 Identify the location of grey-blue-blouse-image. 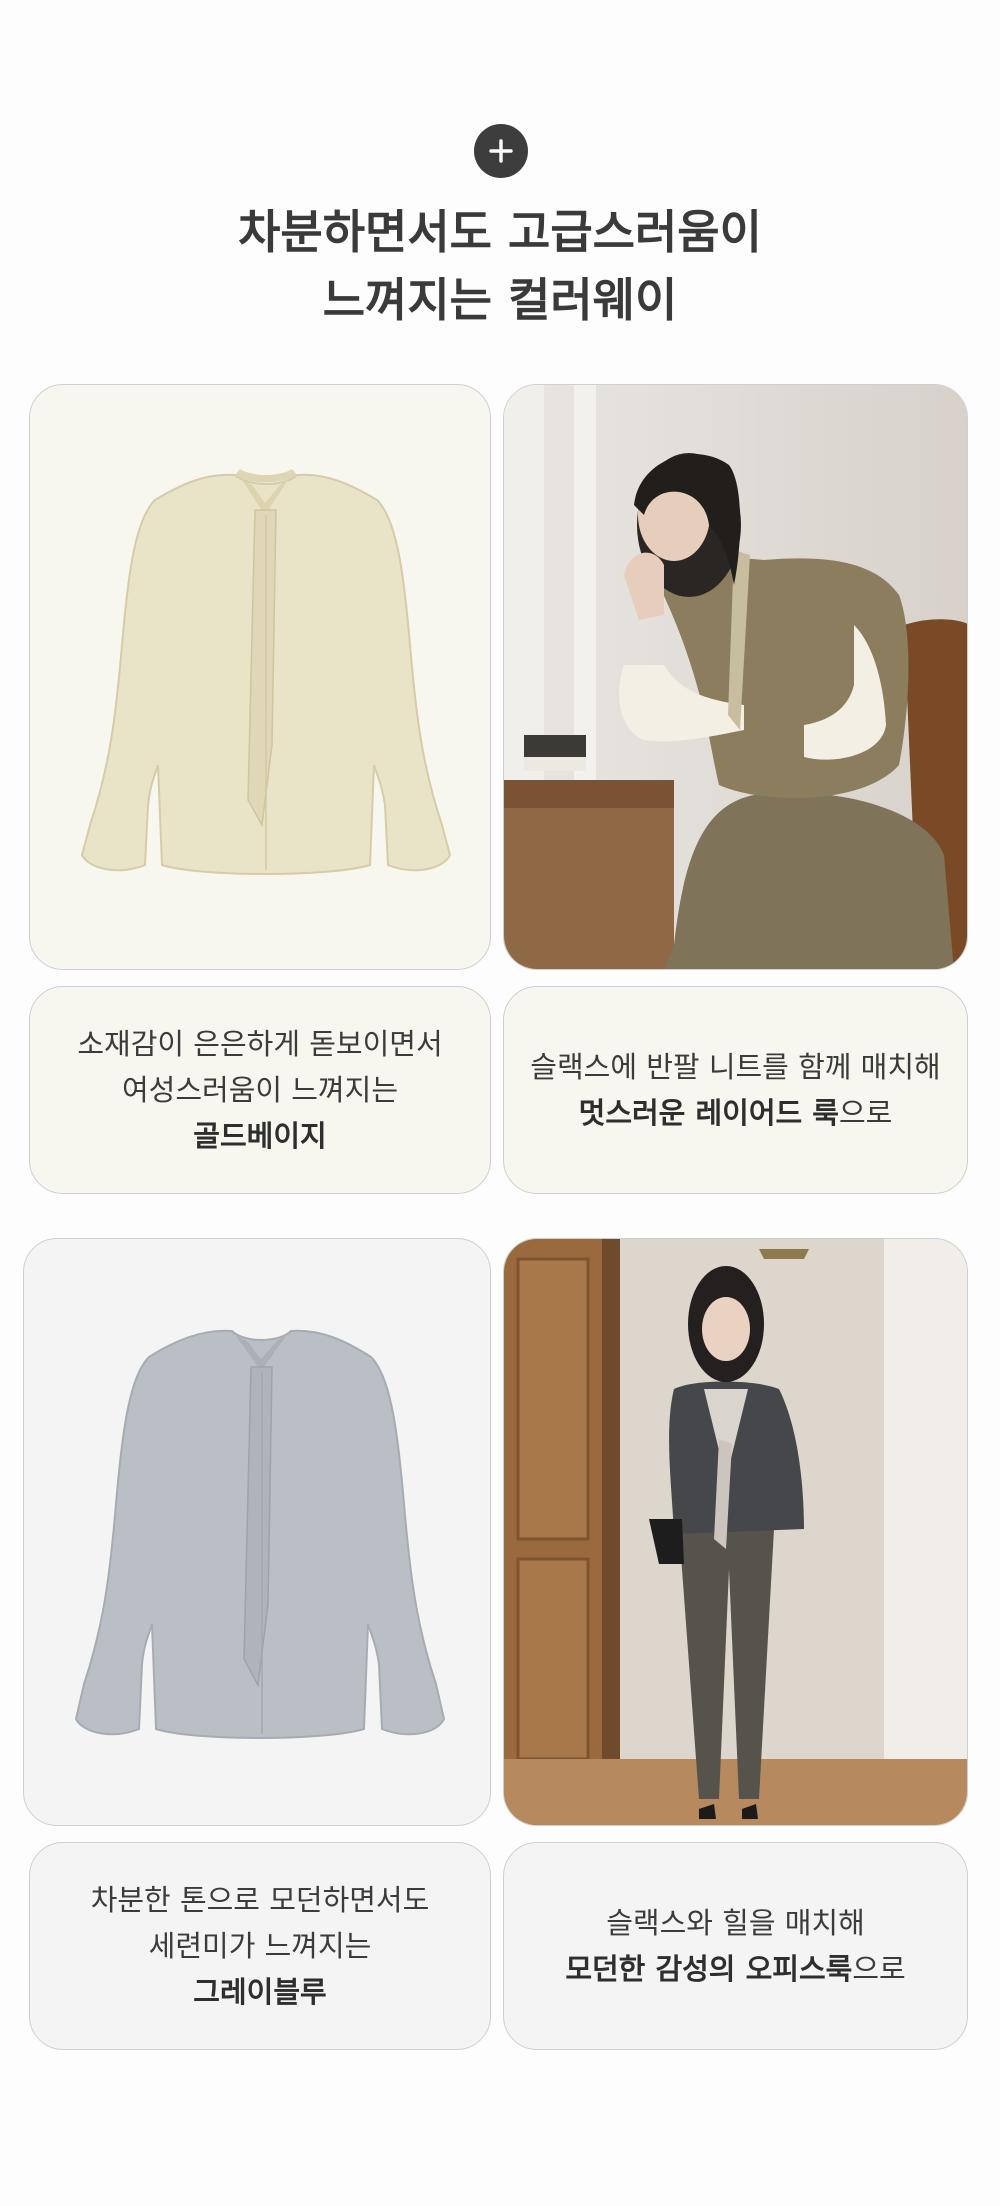
(257, 1532).